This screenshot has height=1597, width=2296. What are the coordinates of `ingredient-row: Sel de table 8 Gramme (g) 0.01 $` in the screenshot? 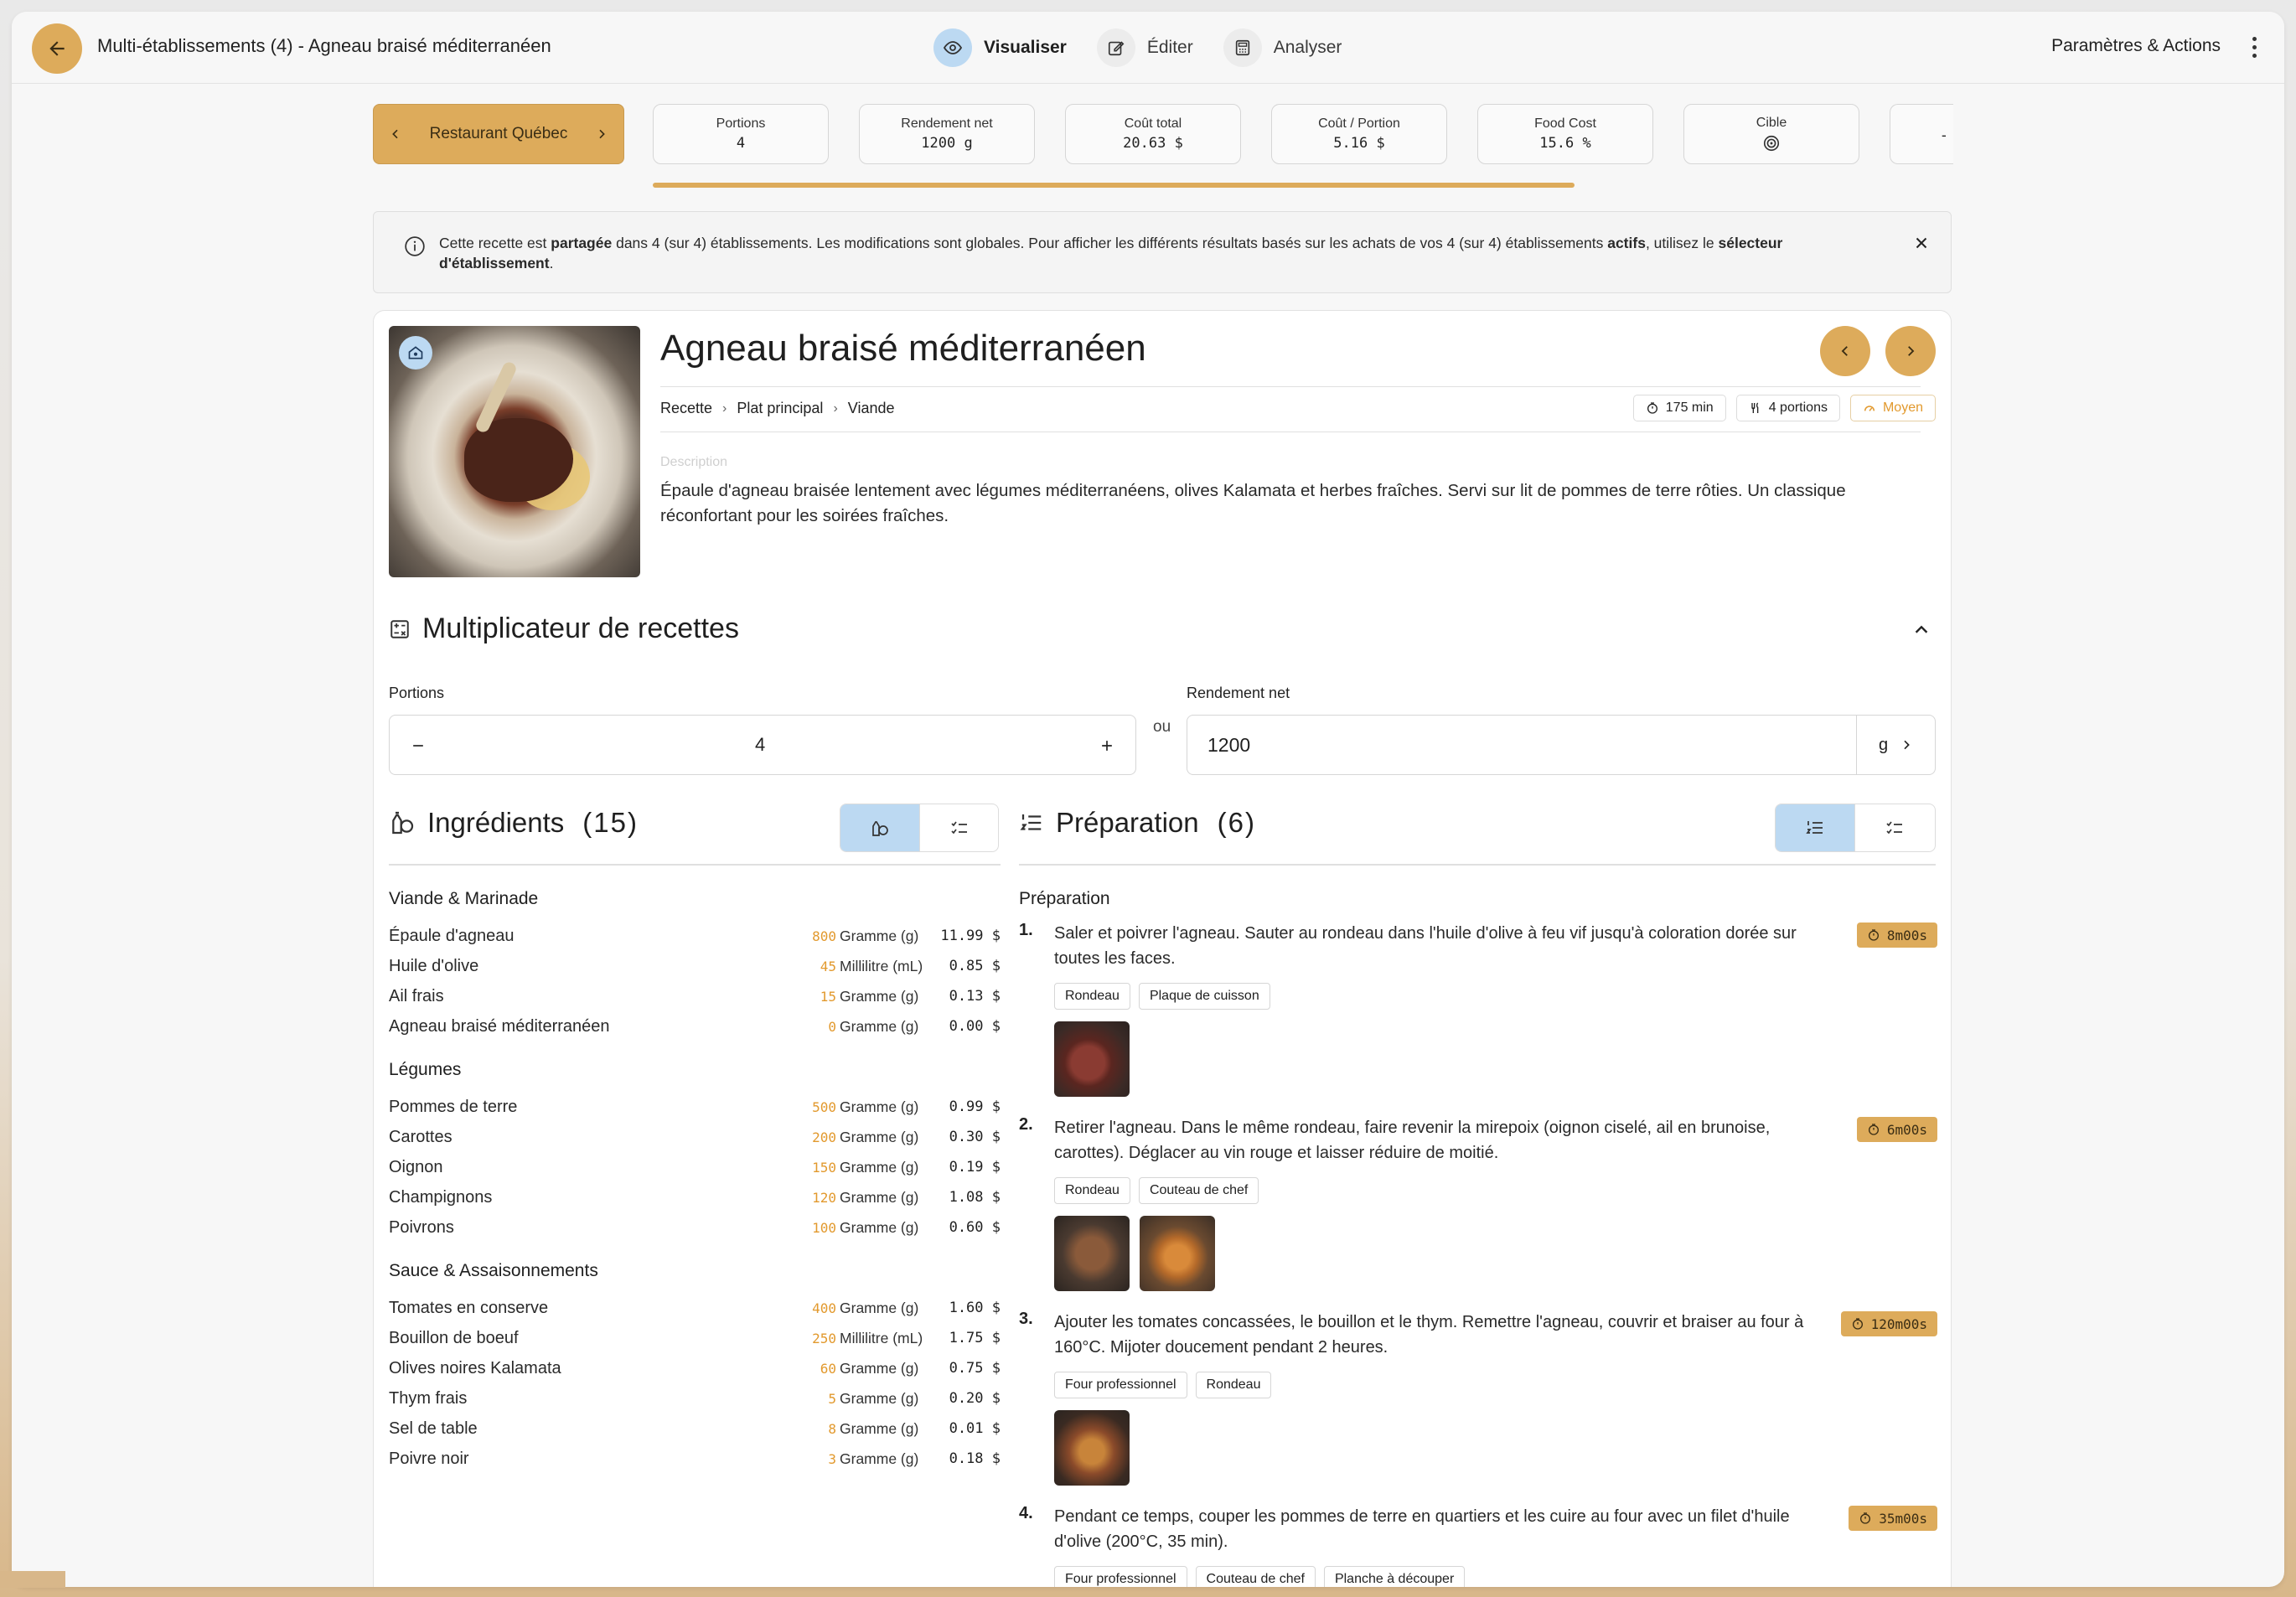 It's located at (695, 1429).